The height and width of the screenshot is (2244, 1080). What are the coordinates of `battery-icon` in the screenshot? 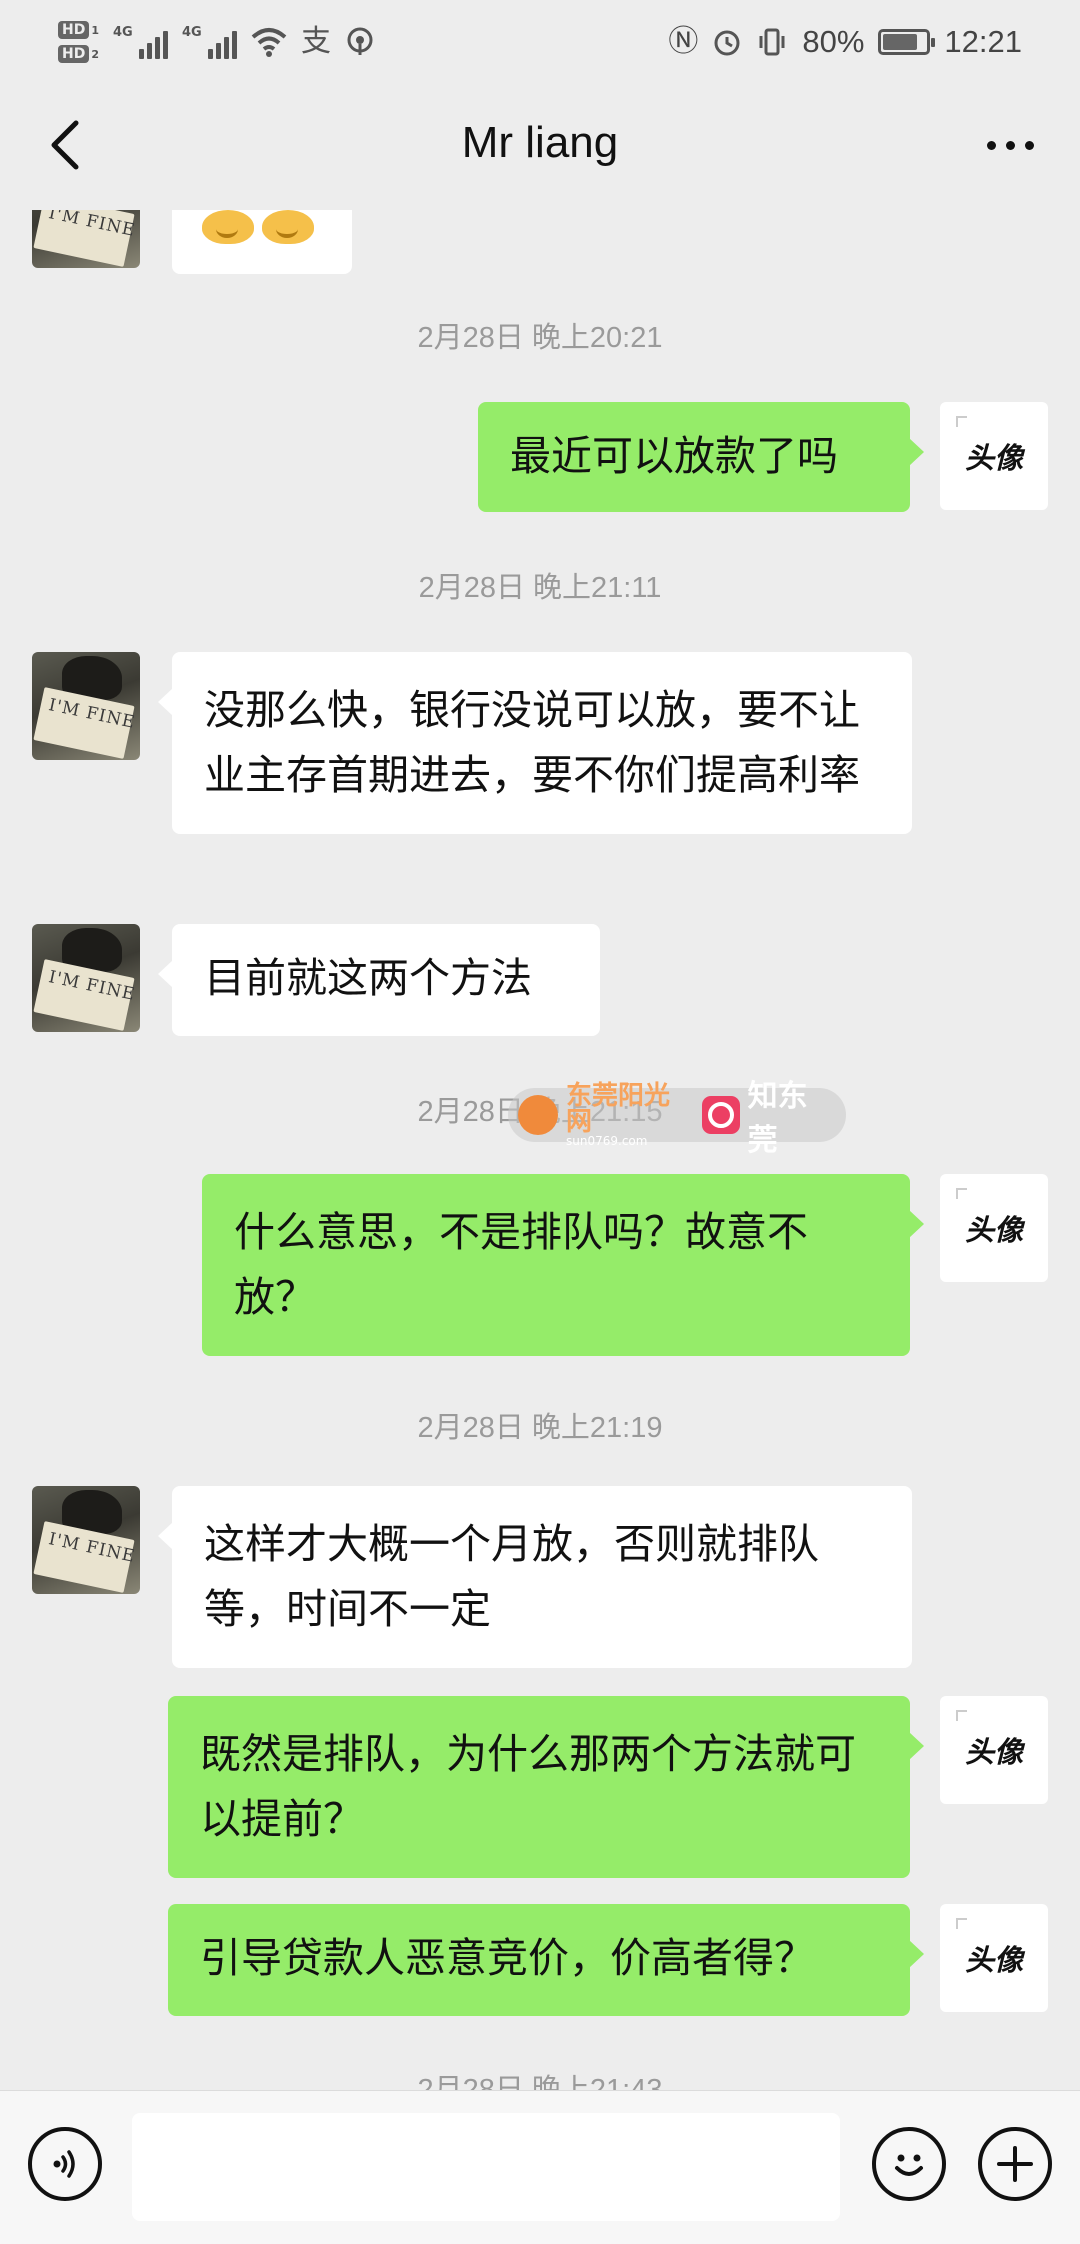 It's located at (907, 42).